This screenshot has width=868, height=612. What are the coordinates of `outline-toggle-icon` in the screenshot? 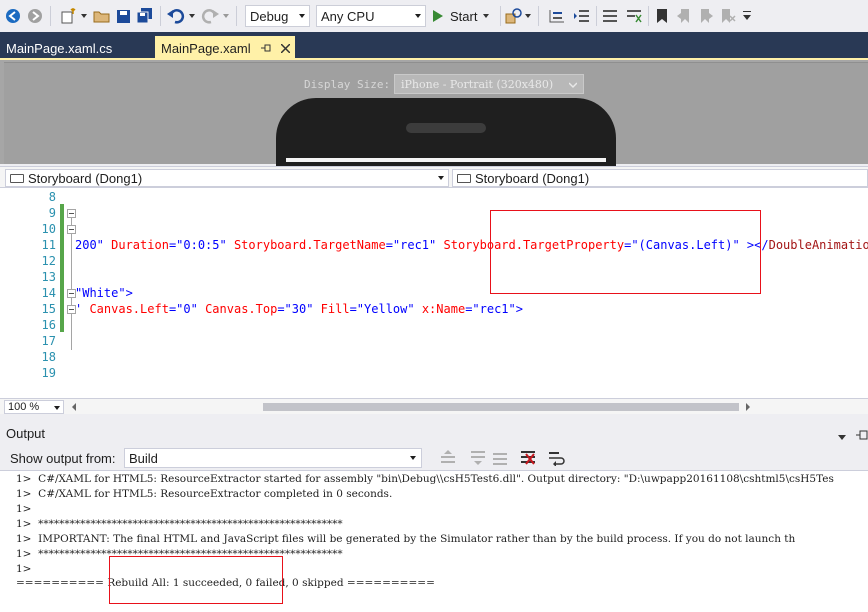 It's located at (557, 16).